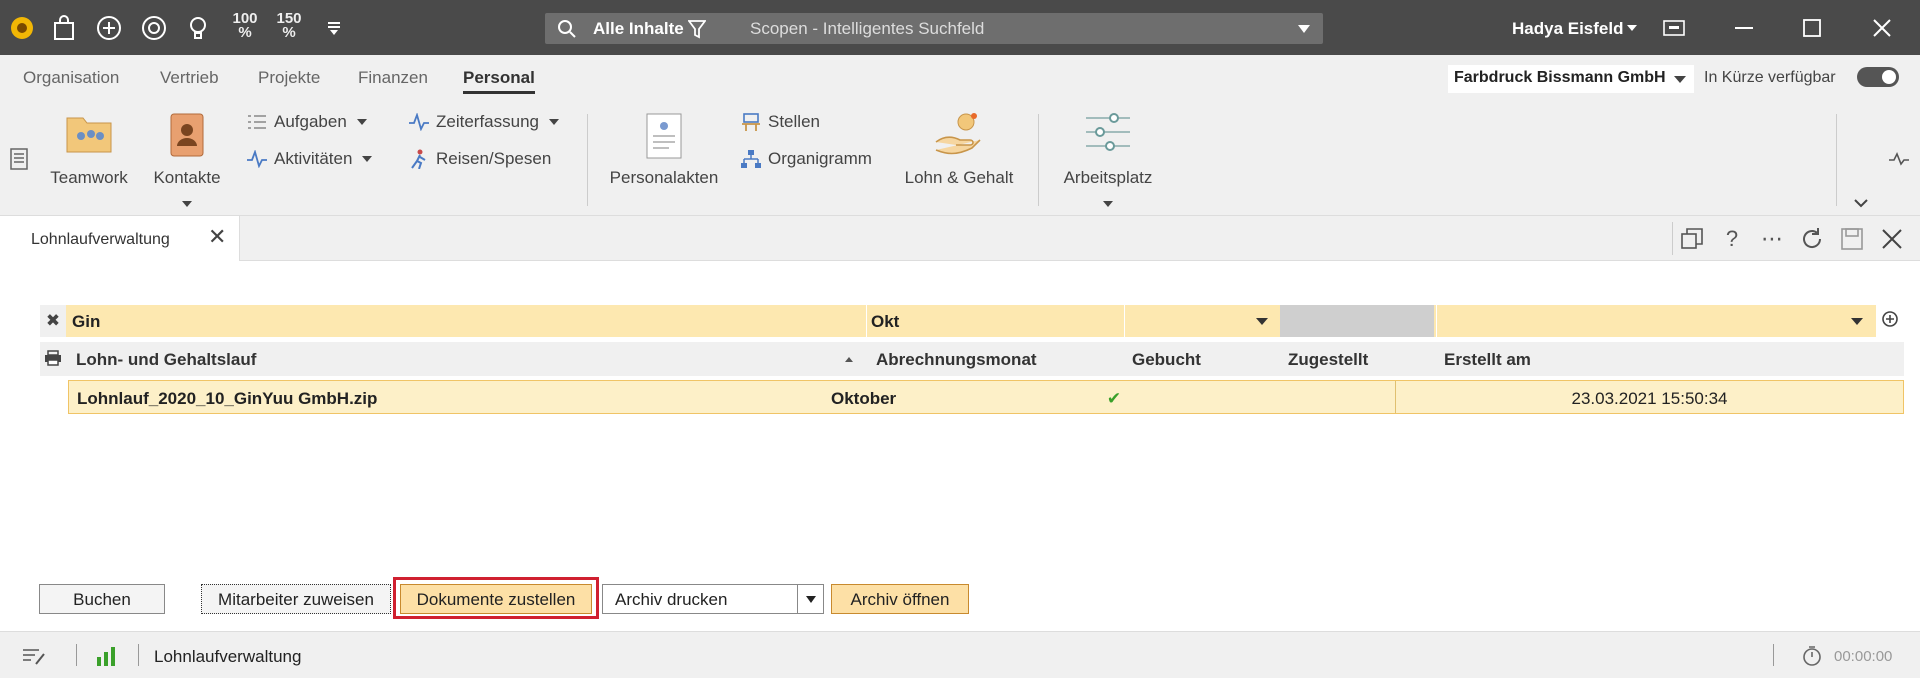 Image resolution: width=1920 pixels, height=678 pixels. Describe the element at coordinates (1692, 239) in the screenshot. I see `duplicate-window-icon` at that location.